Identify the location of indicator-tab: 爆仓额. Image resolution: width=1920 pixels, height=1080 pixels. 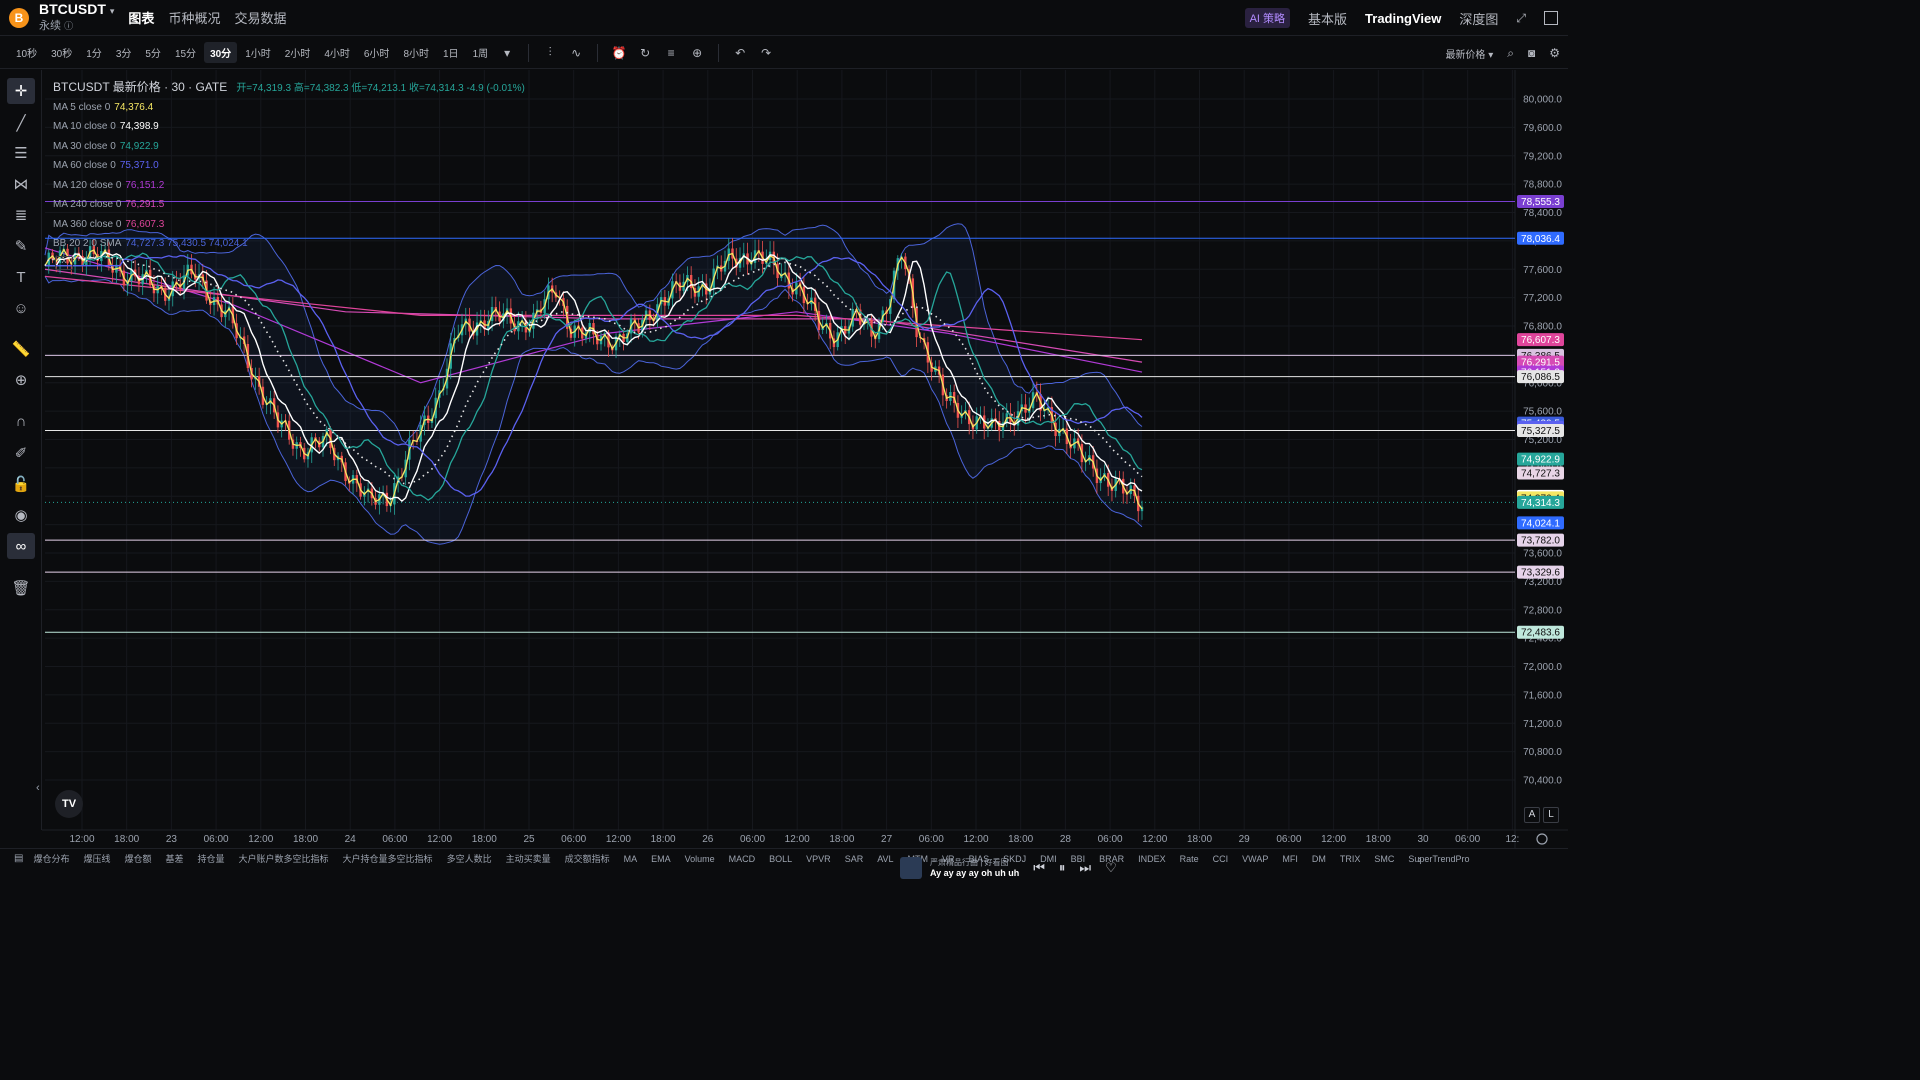
(137, 858).